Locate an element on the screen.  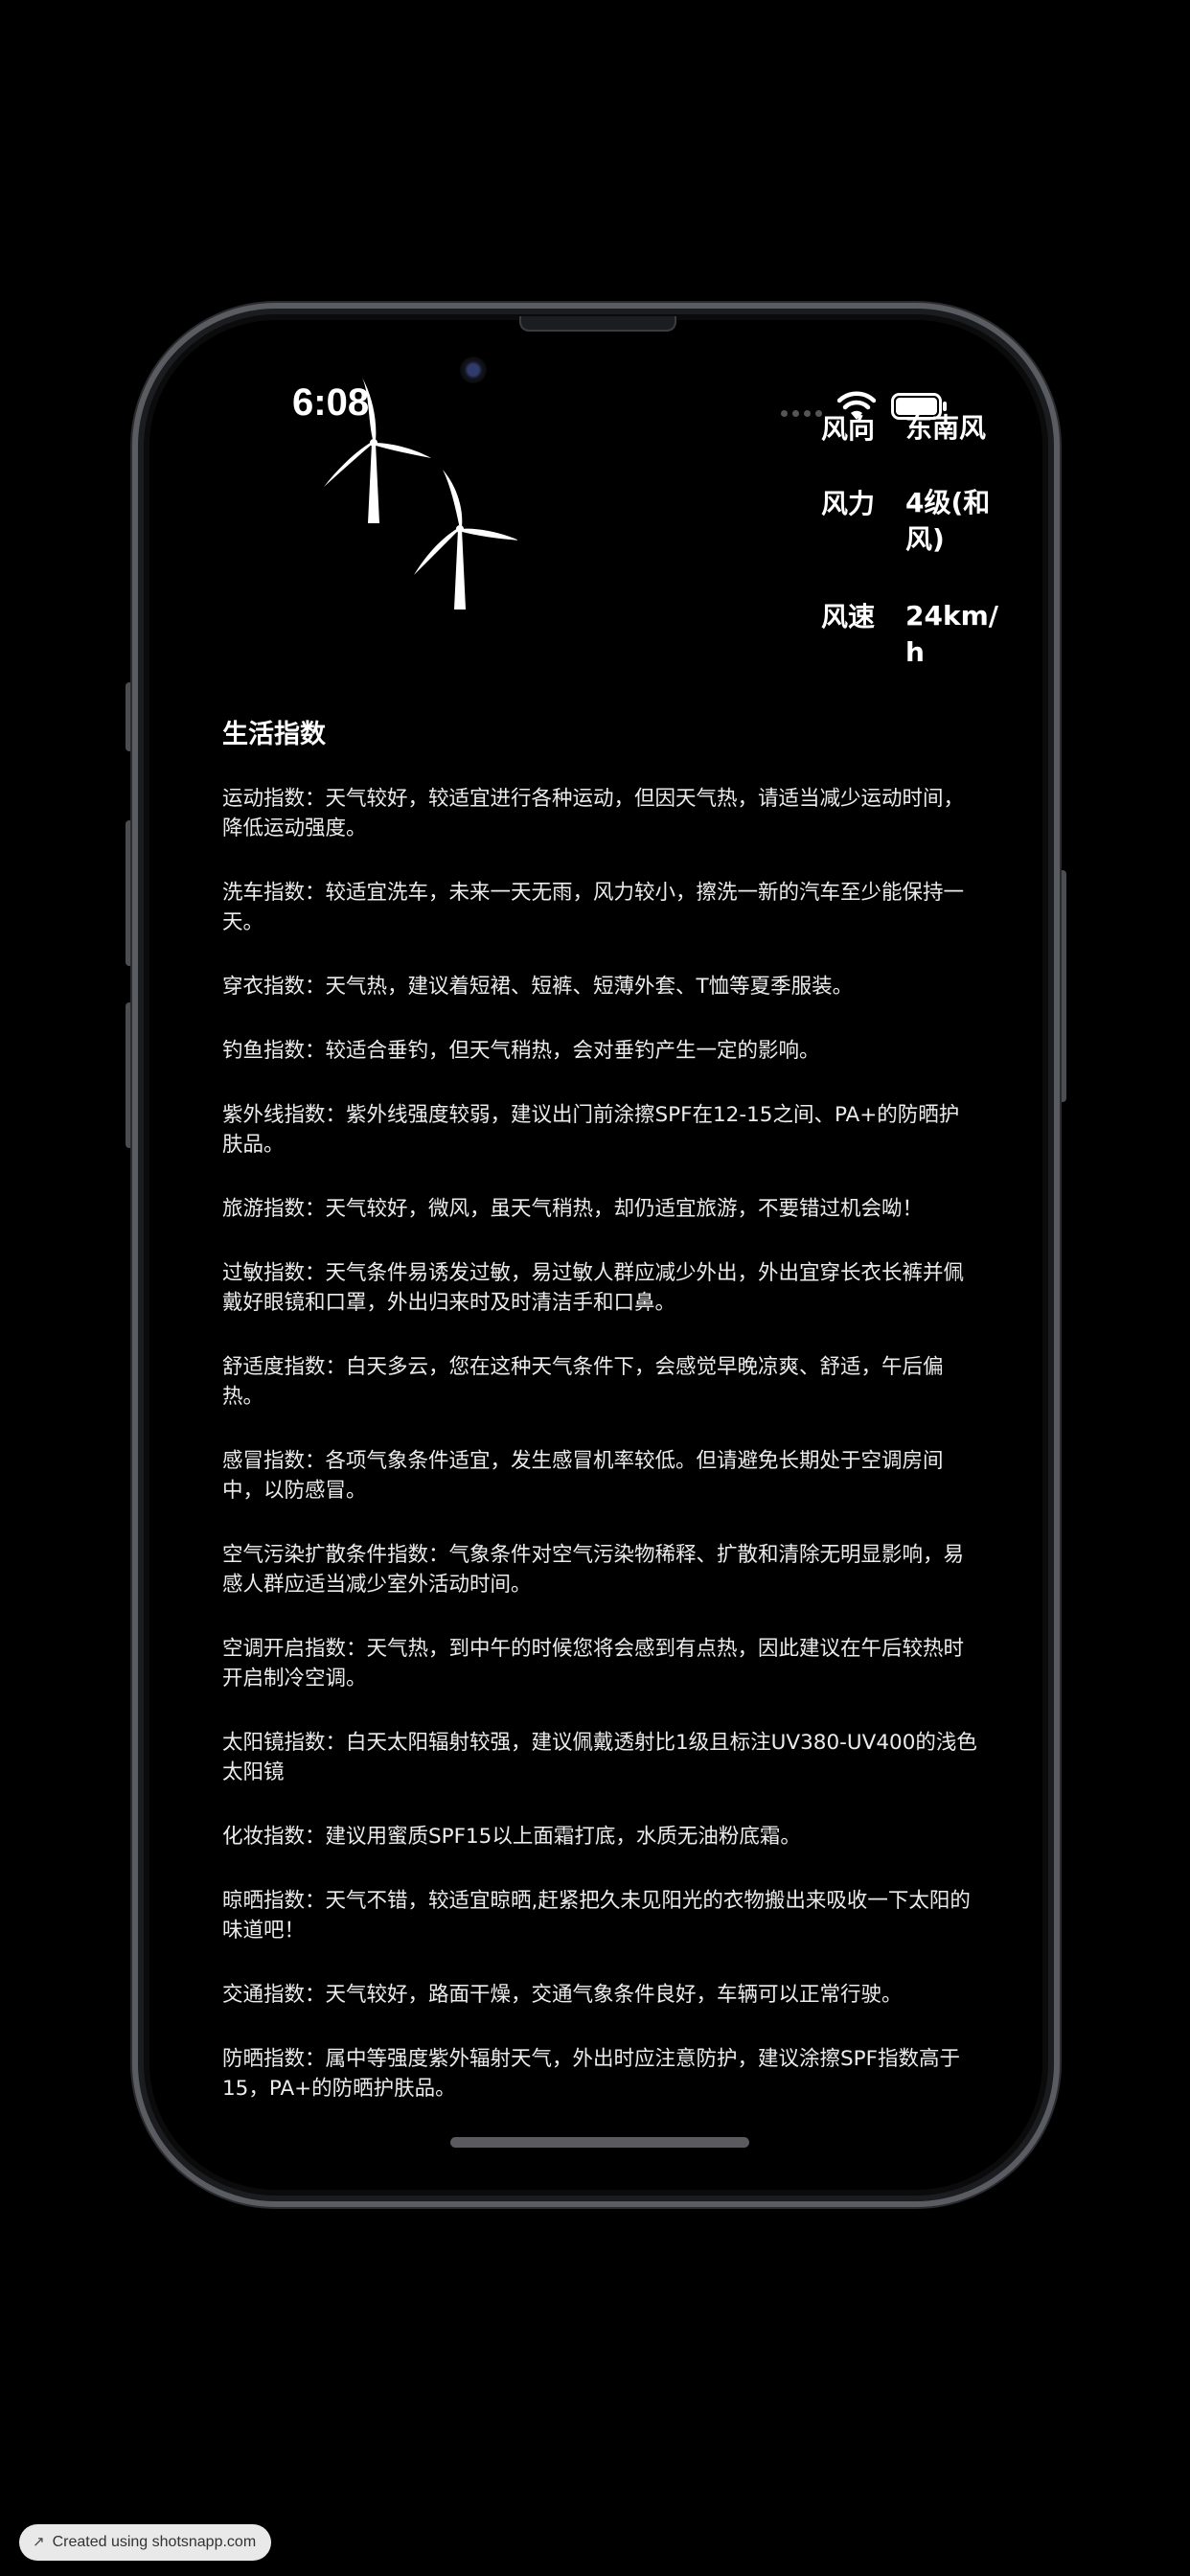
shotsnapp-watermark: ↗ Created using shotsnapp.com is located at coordinates (146, 2542).